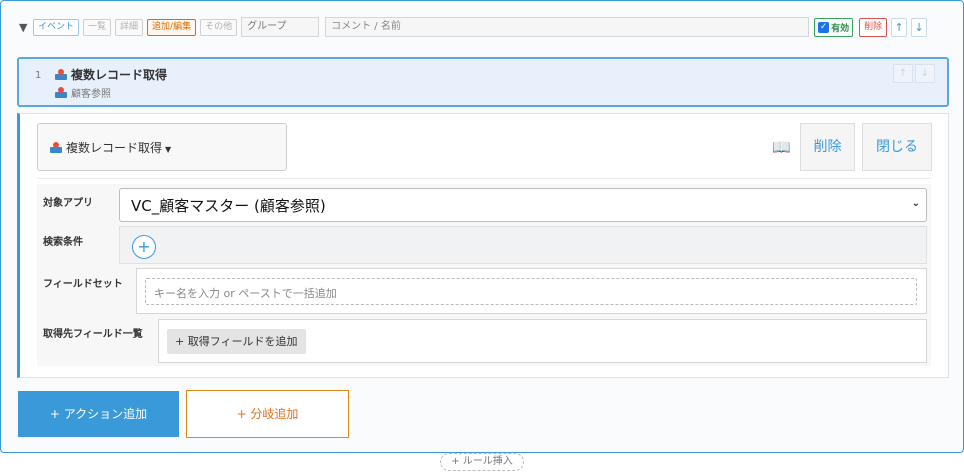  Describe the element at coordinates (827, 147) in the screenshot. I see `action-delete-button: 削除` at that location.